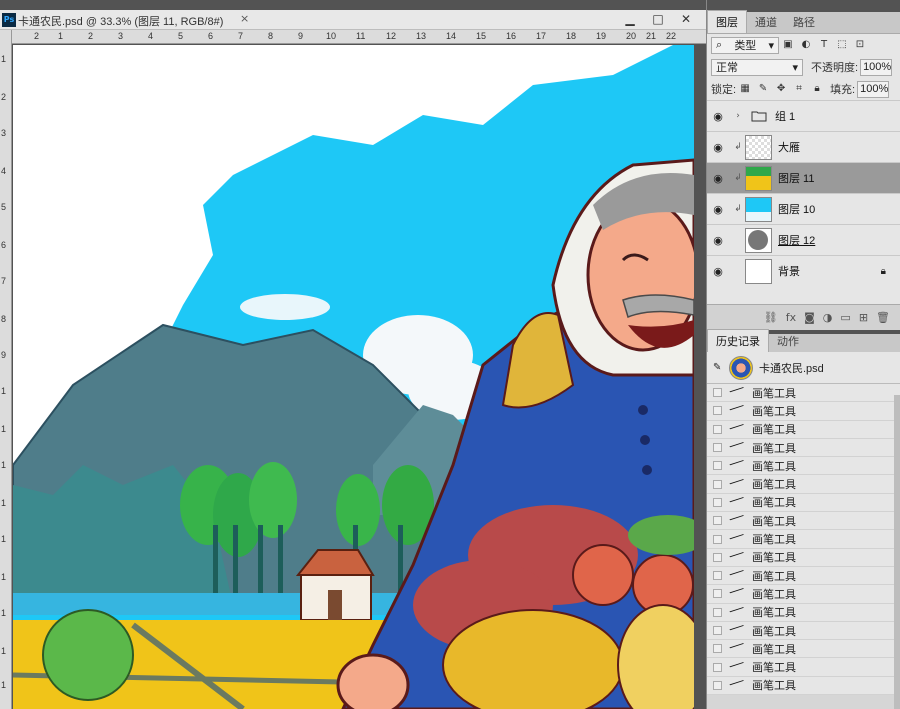 Image resolution: width=900 pixels, height=709 pixels. Describe the element at coordinates (571, 36) in the screenshot. I see `ruler-tick: 18` at that location.